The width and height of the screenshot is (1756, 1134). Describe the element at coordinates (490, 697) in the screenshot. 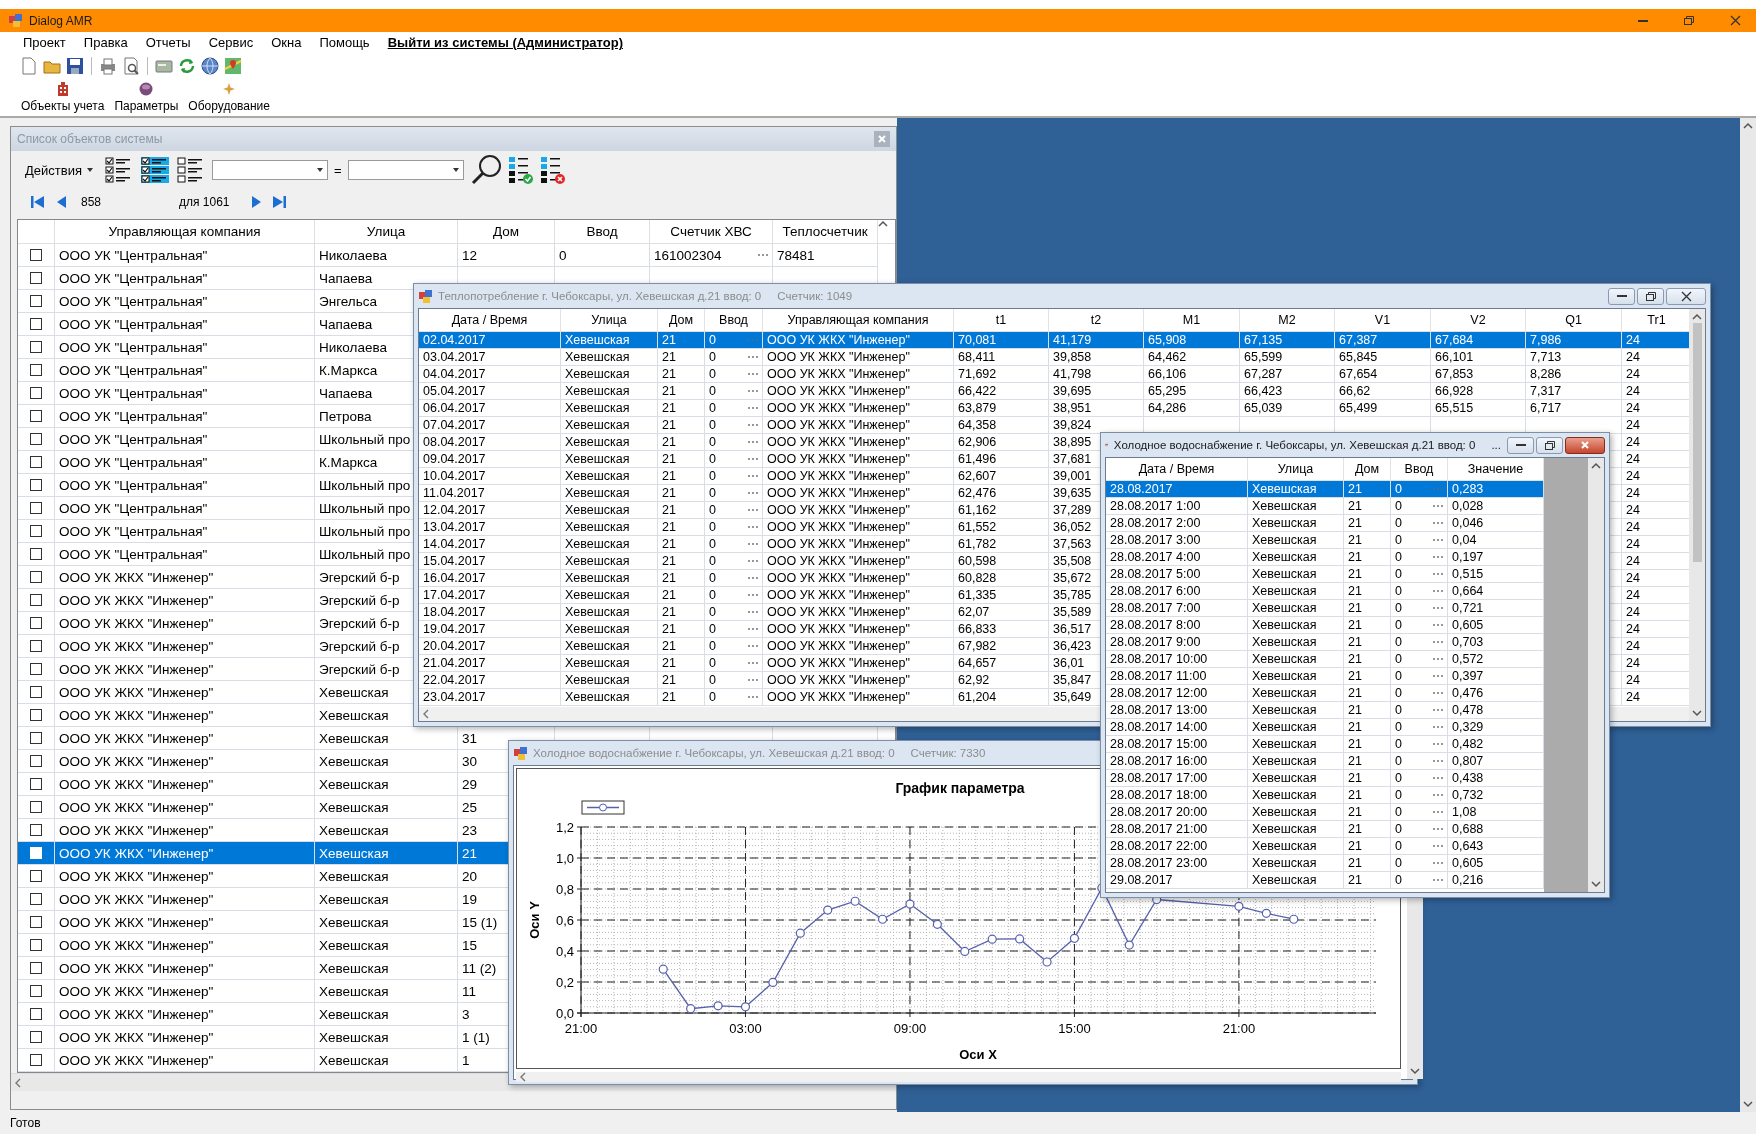

I see `table-cell: 23.04.2017` at that location.